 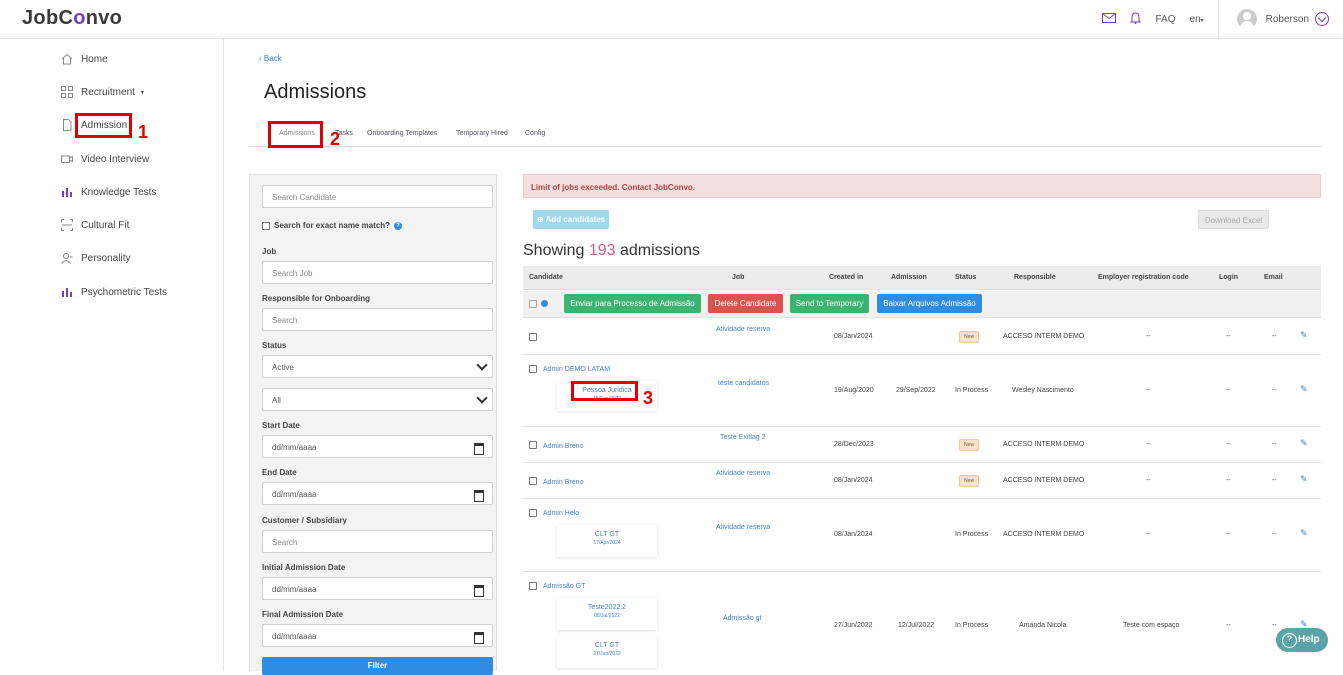 What do you see at coordinates (67, 225) in the screenshot?
I see `frame-icon` at bounding box center [67, 225].